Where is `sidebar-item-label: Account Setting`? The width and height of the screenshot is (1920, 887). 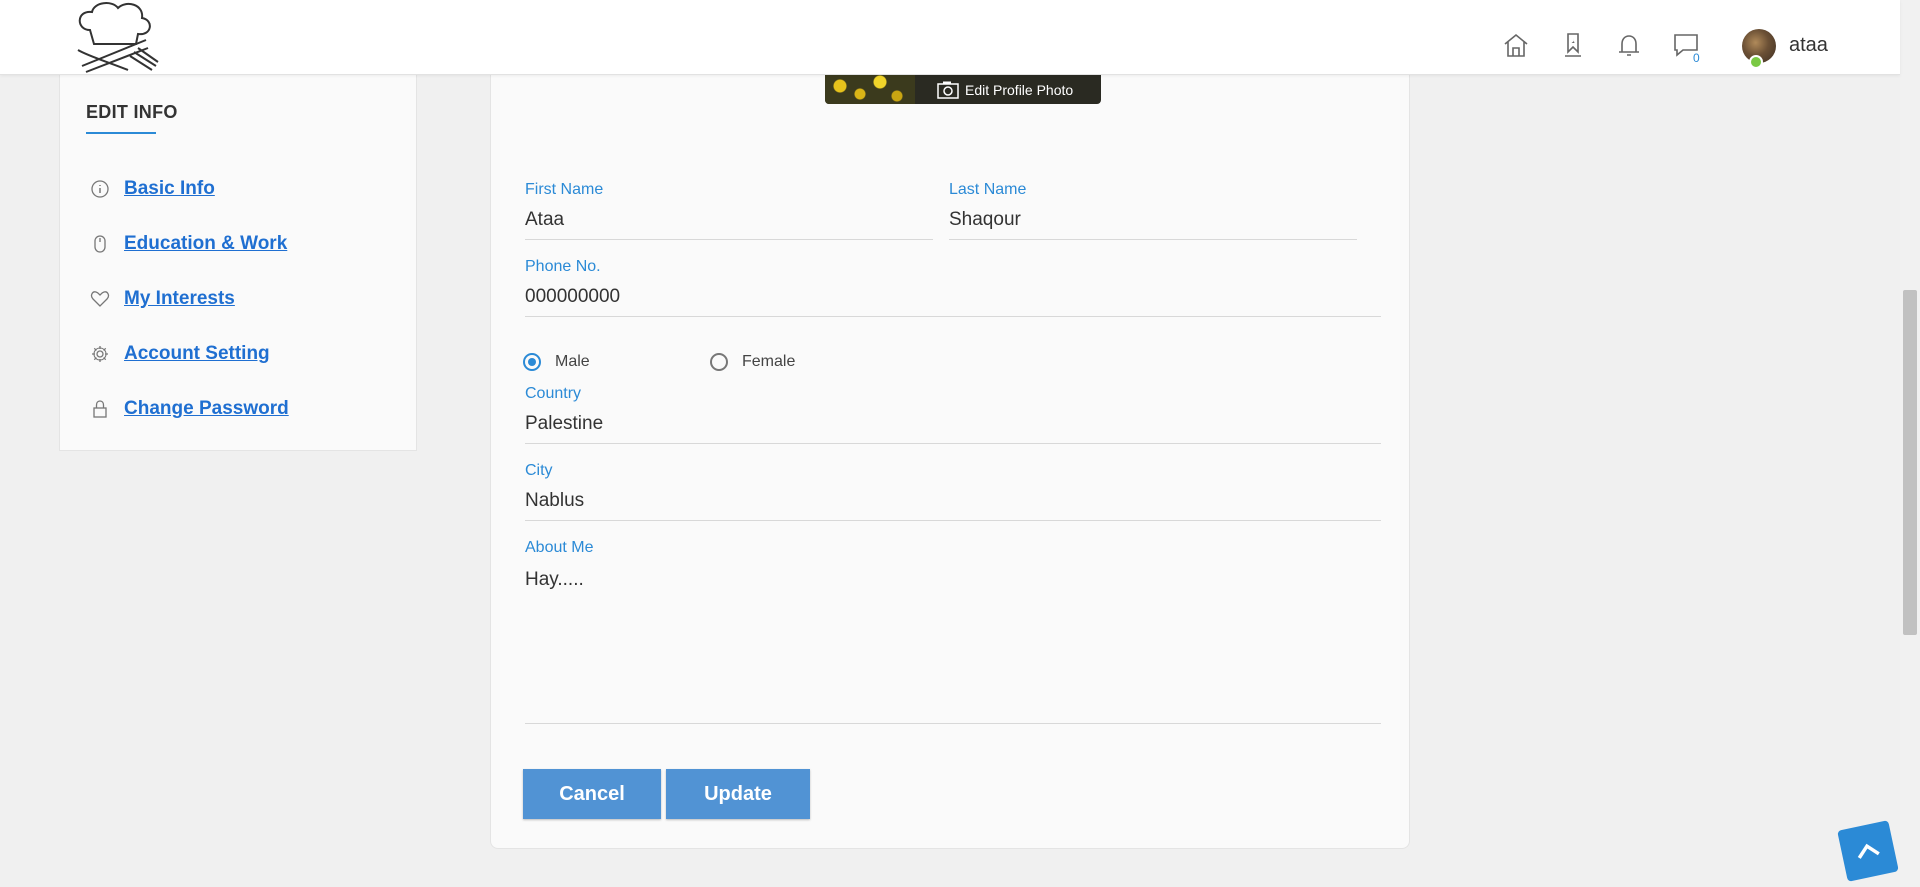 sidebar-item-label: Account Setting is located at coordinates (197, 354).